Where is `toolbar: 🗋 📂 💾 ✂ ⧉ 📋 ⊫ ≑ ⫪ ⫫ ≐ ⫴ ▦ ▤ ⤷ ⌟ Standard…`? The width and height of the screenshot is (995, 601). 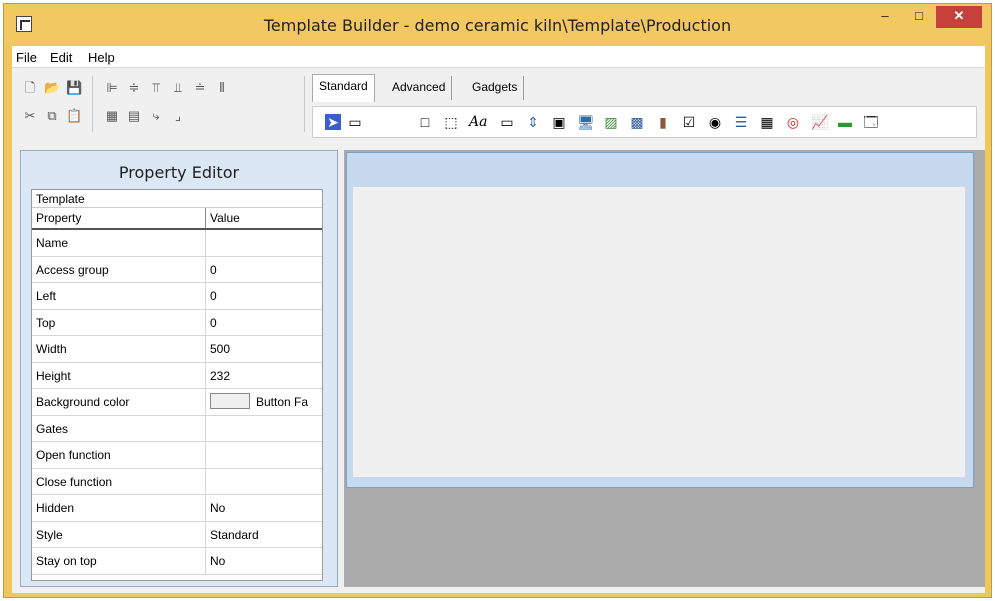 toolbar: 🗋 📂 💾 ✂ ⧉ 📋 ⊫ ≑ ⫪ ⫫ ≐ ⫴ ▦ ▤ ⤷ ⌟ Standard… is located at coordinates (498, 107).